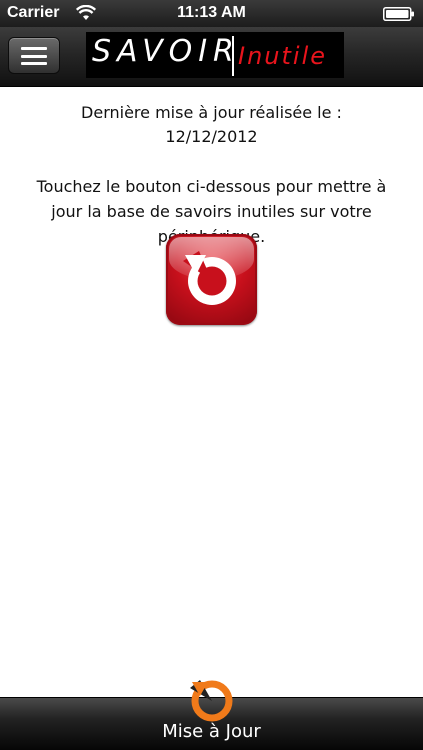 The height and width of the screenshot is (750, 423). What do you see at coordinates (211, 112) in the screenshot?
I see `last-update-label: Dernière mise à jour réalisée le :` at bounding box center [211, 112].